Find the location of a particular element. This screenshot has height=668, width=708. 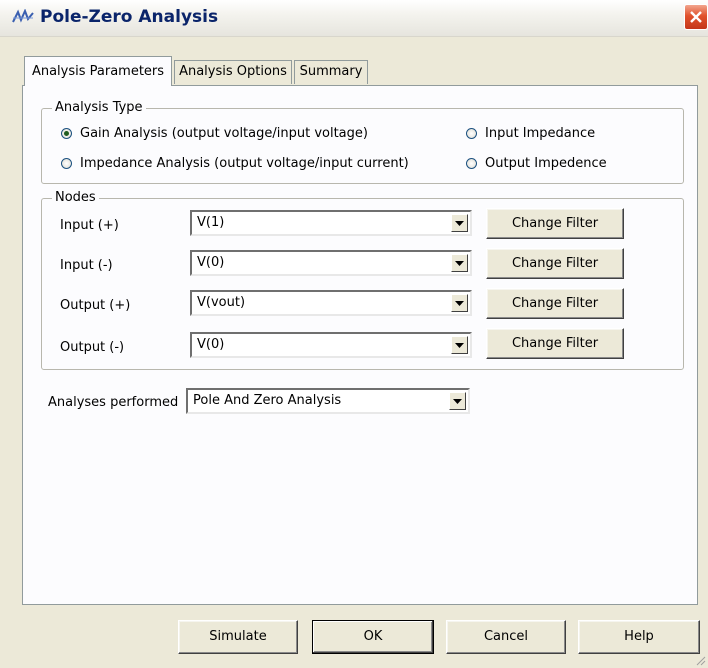

simulate-button: Simulate is located at coordinates (238, 637).